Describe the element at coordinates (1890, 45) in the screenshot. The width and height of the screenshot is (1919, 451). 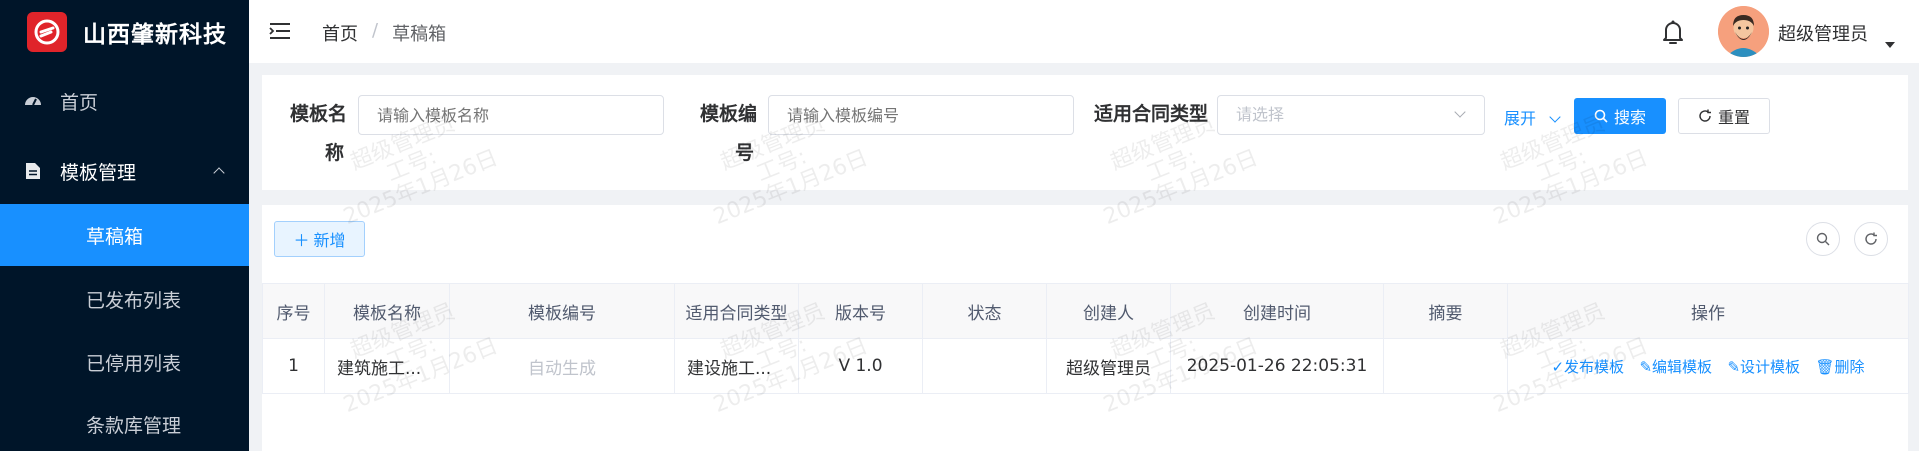
I see `caret-down-icon` at that location.